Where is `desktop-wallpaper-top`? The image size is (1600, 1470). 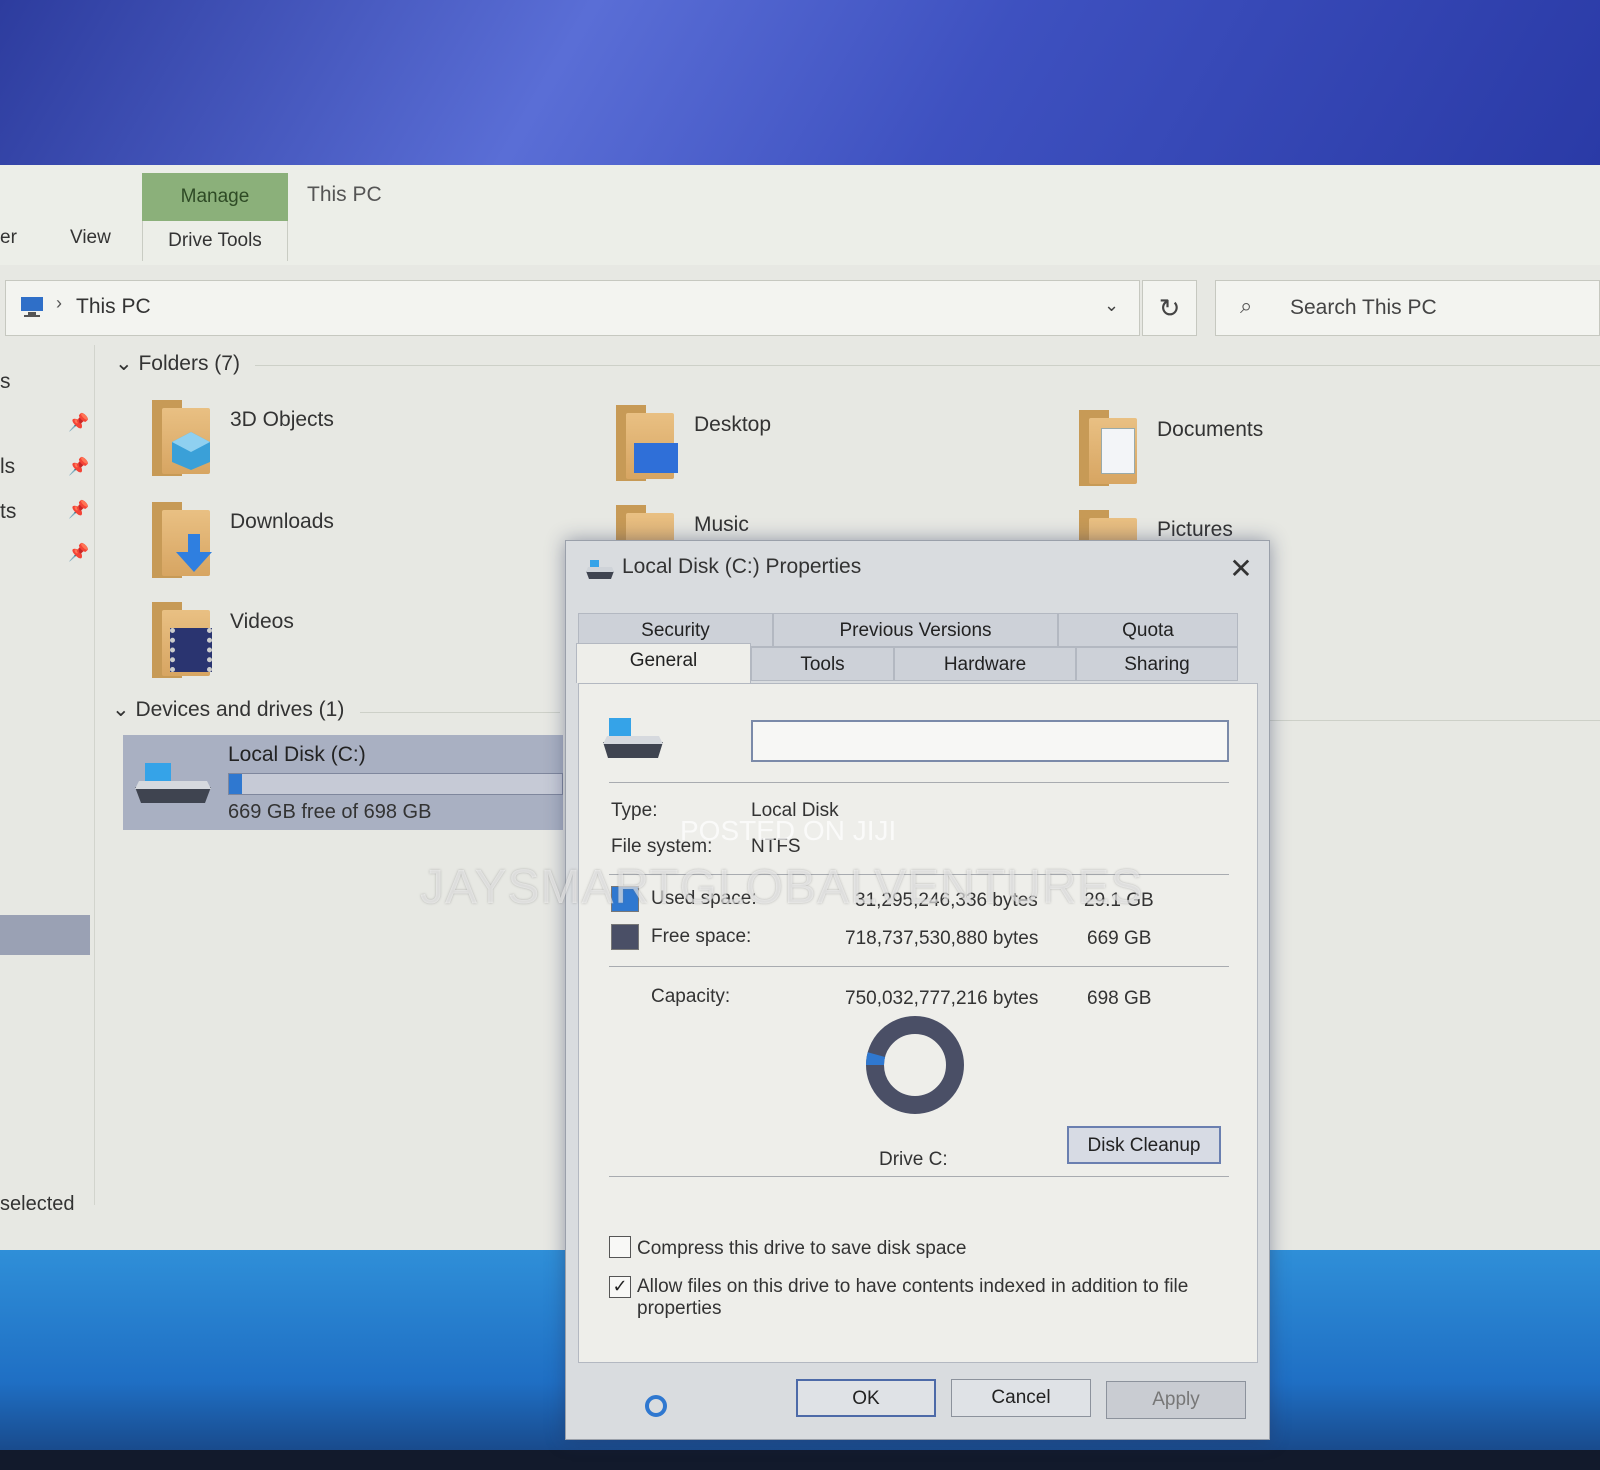
desktop-wallpaper-top is located at coordinates (800, 87).